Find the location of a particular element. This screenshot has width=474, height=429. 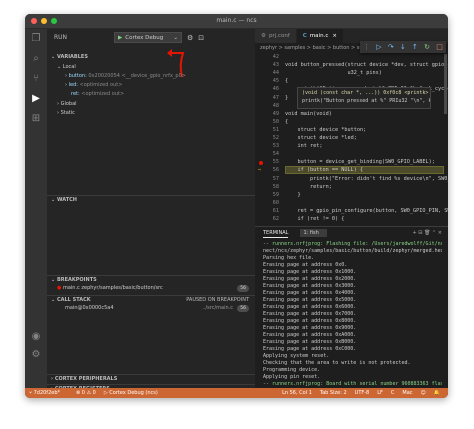

callstack-header: ⌄ CALL STACK PAUSED ON BREAKPOINT is located at coordinates (151, 299).